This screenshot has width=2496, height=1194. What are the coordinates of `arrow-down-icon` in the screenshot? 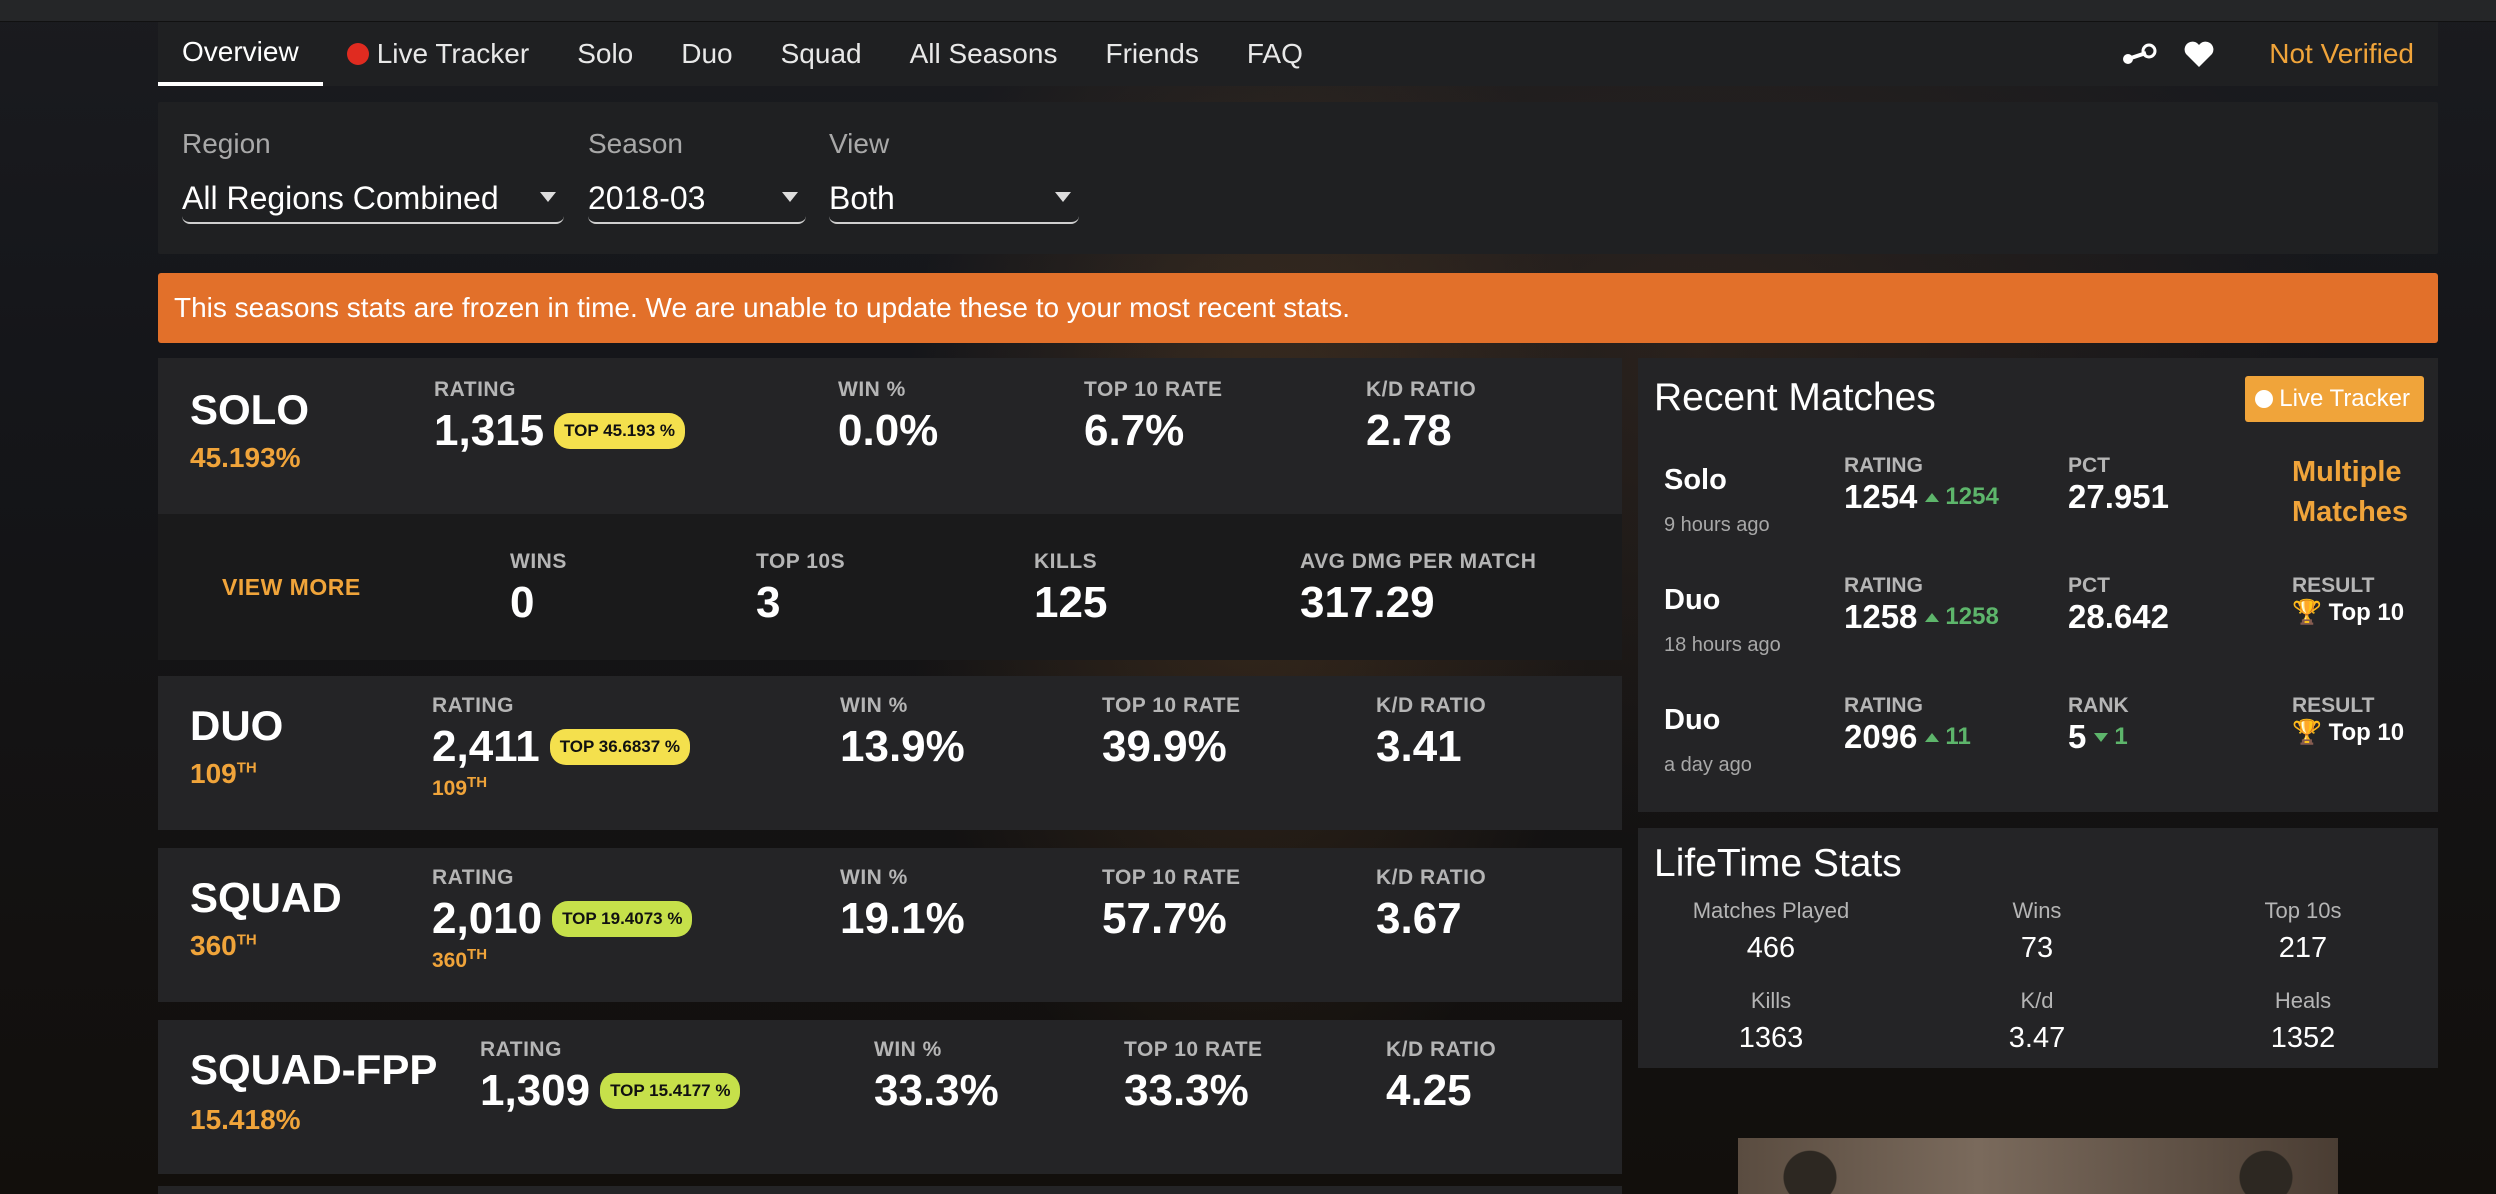 It's located at (2101, 737).